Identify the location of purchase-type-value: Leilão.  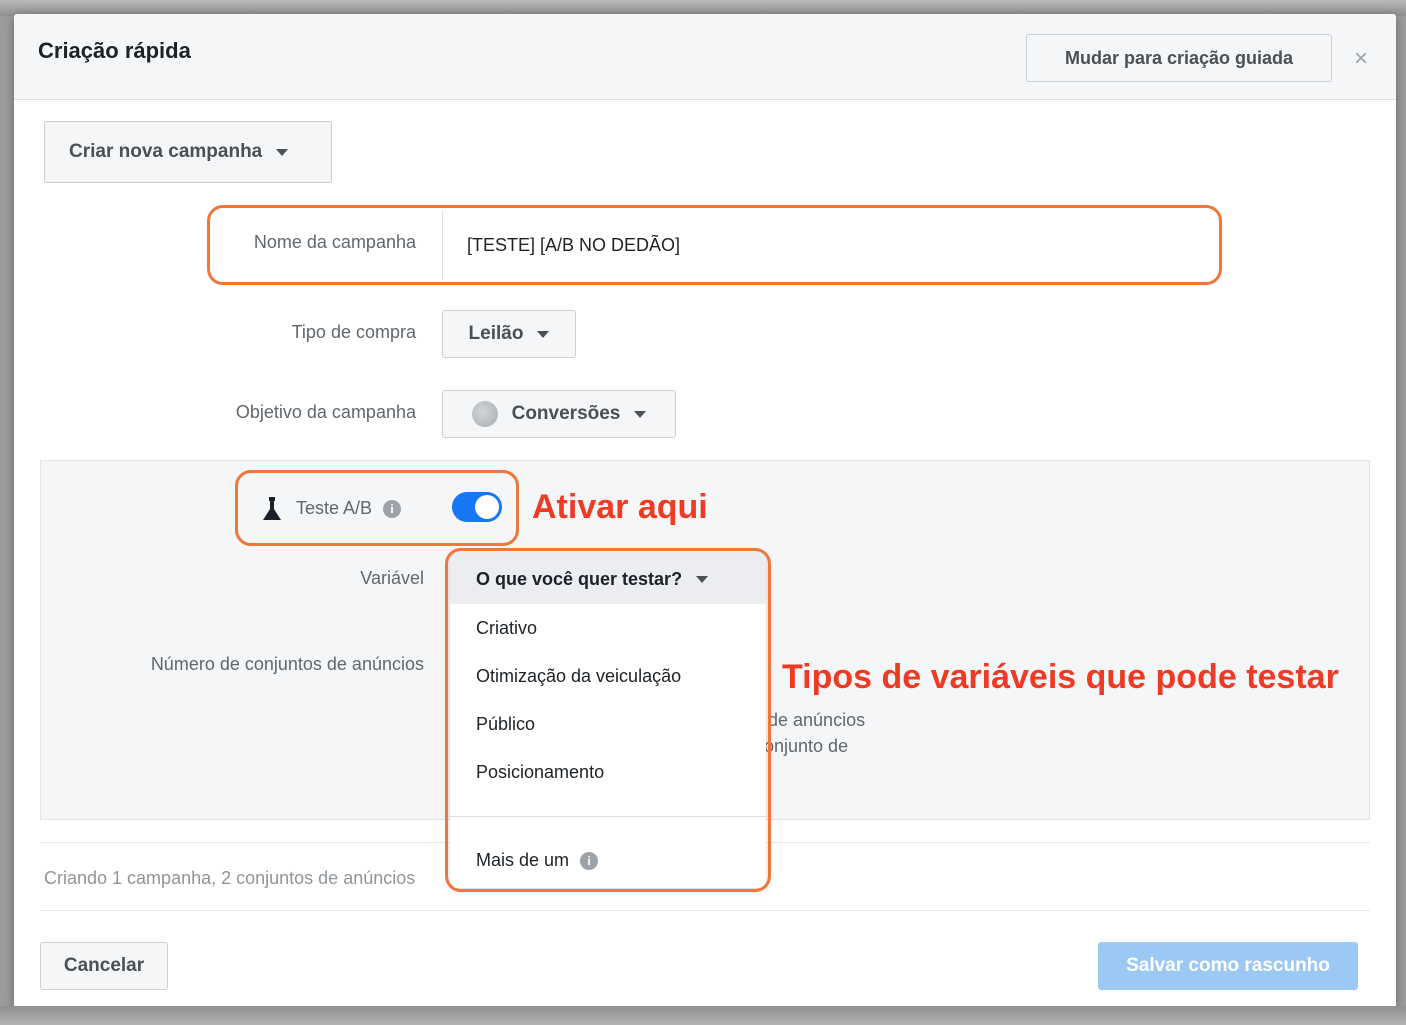
(496, 333).